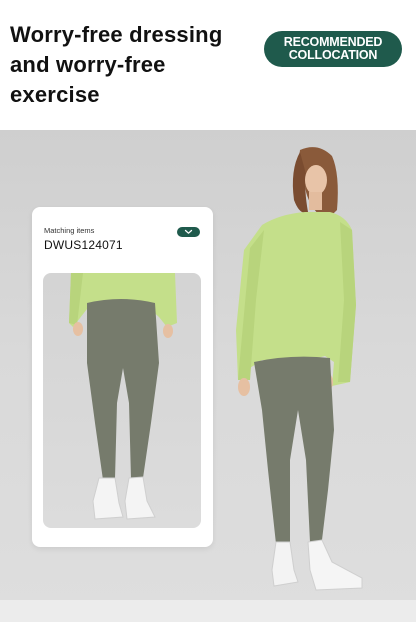  Describe the element at coordinates (123, 396) in the screenshot. I see `leggings-thumbnail-figure` at that location.